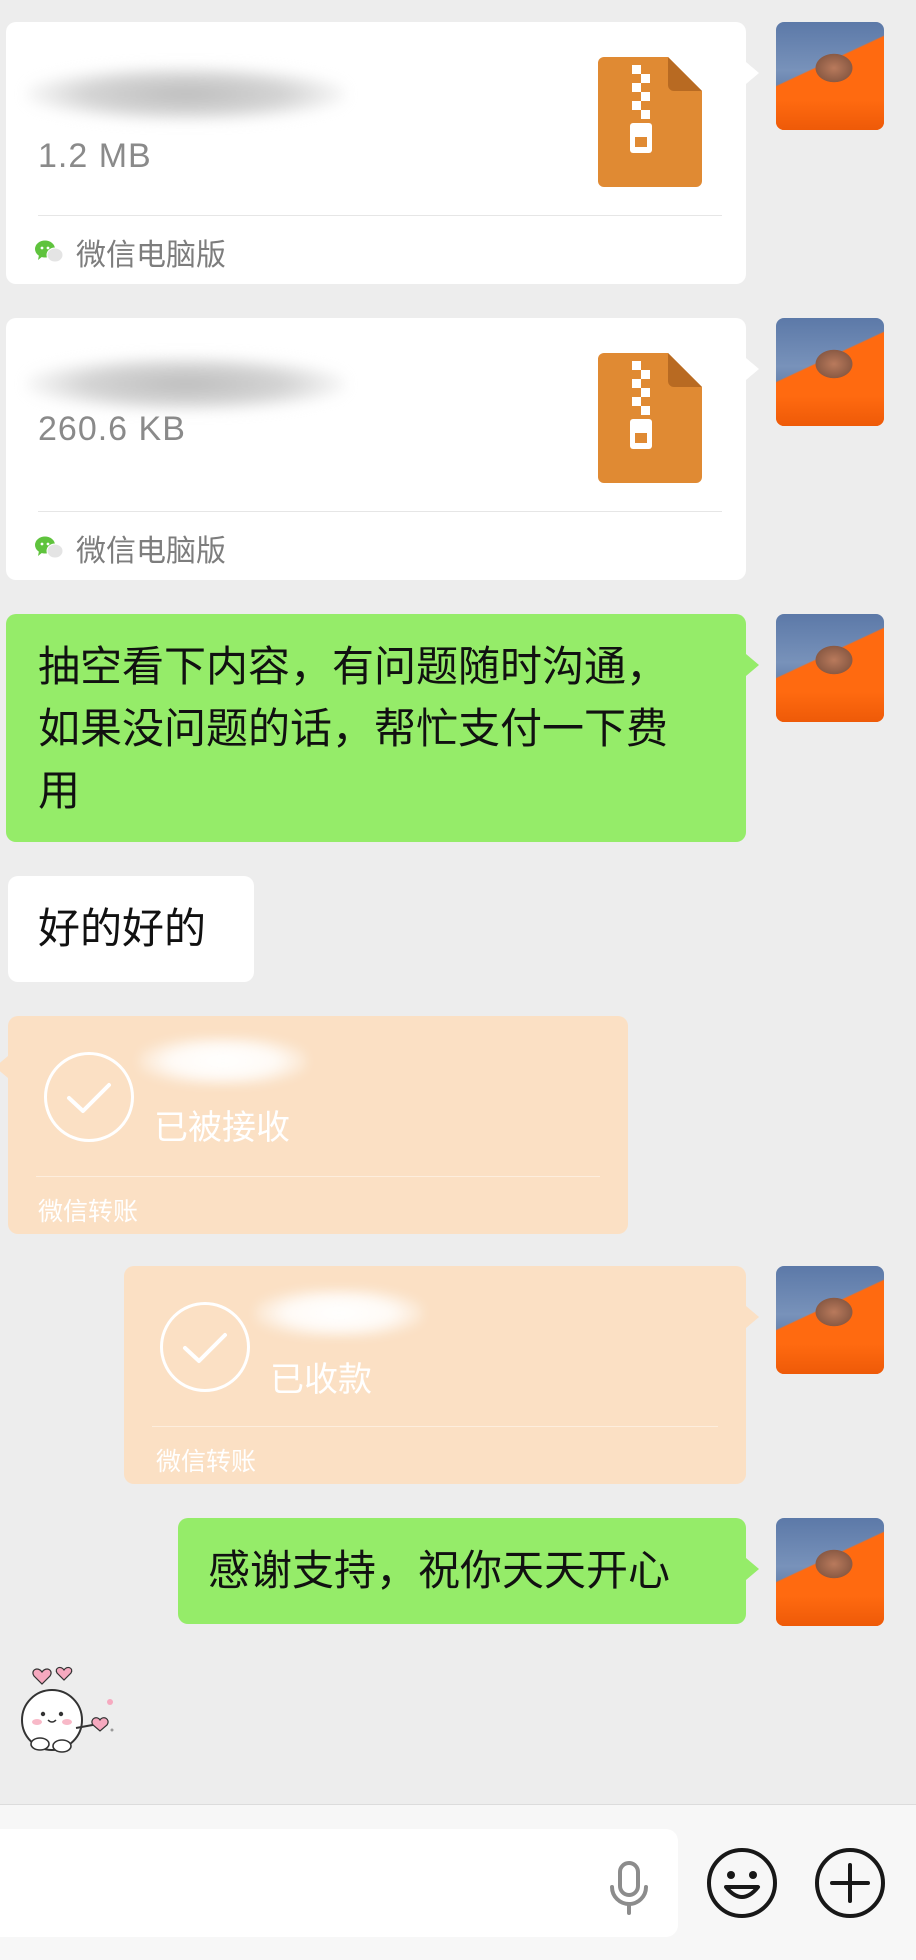 This screenshot has height=1960, width=916. What do you see at coordinates (339, 1883) in the screenshot?
I see `message-input` at bounding box center [339, 1883].